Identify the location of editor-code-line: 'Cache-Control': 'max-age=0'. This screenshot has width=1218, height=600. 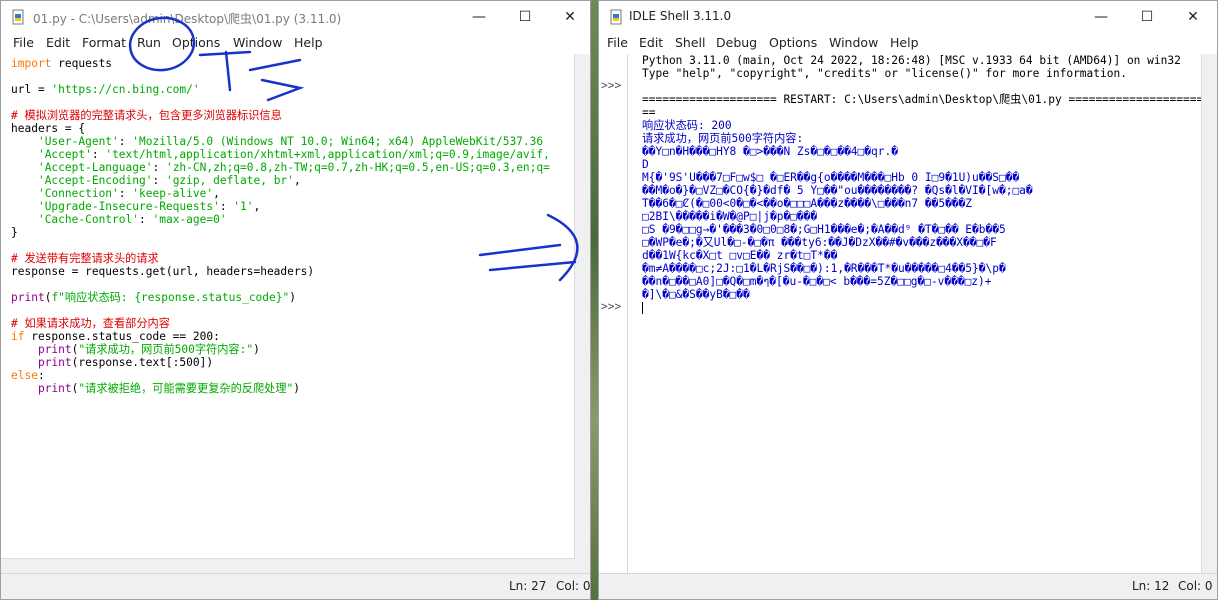
(295, 219).